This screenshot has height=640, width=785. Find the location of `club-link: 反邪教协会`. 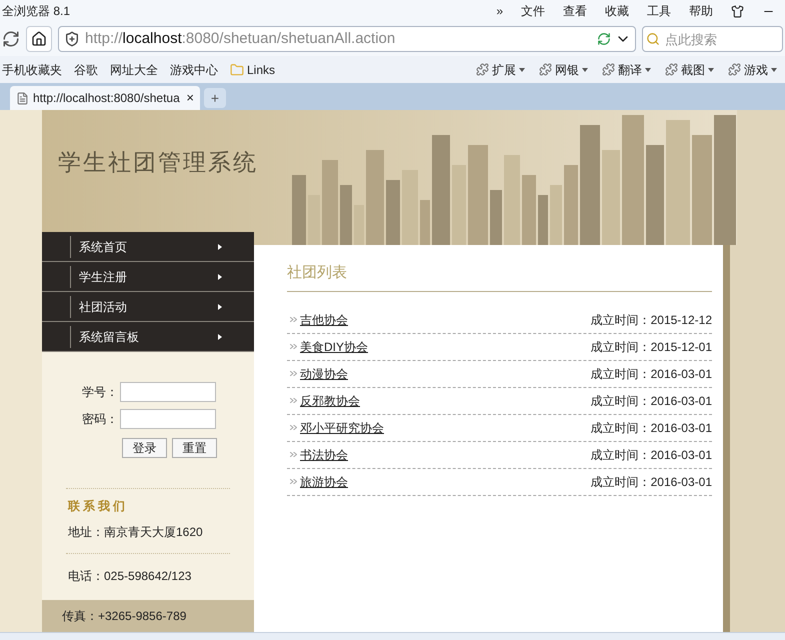

club-link: 反邪教协会 is located at coordinates (330, 401).